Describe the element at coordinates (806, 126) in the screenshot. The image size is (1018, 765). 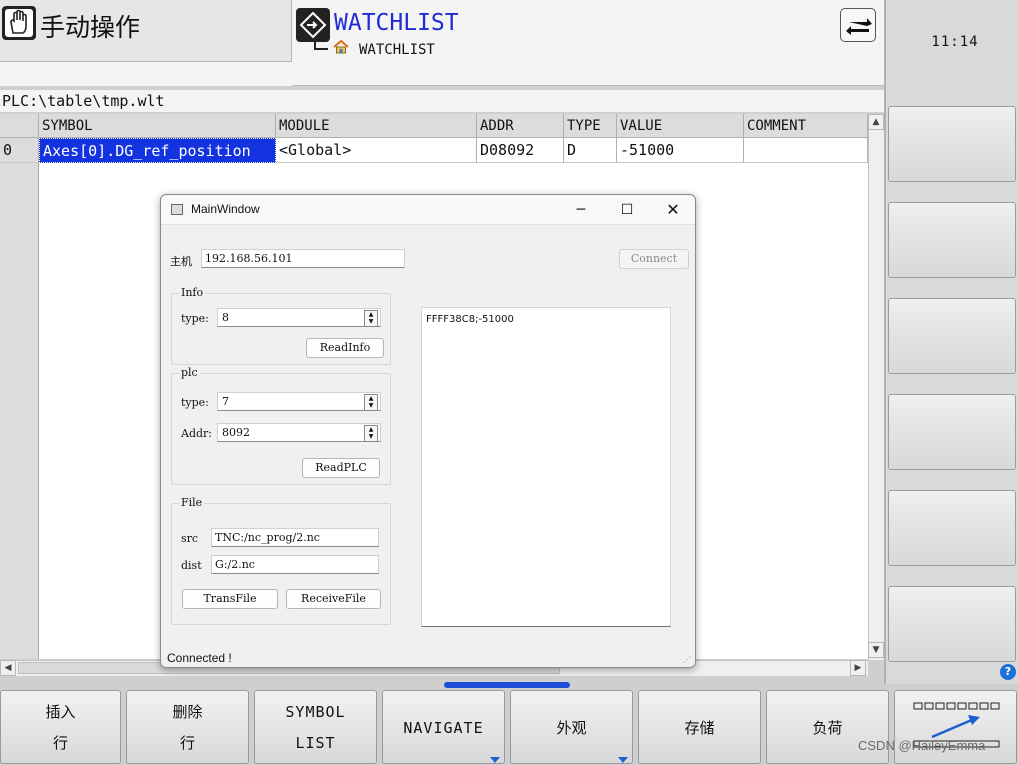
I see `column-header-comment: COMMENT` at that location.